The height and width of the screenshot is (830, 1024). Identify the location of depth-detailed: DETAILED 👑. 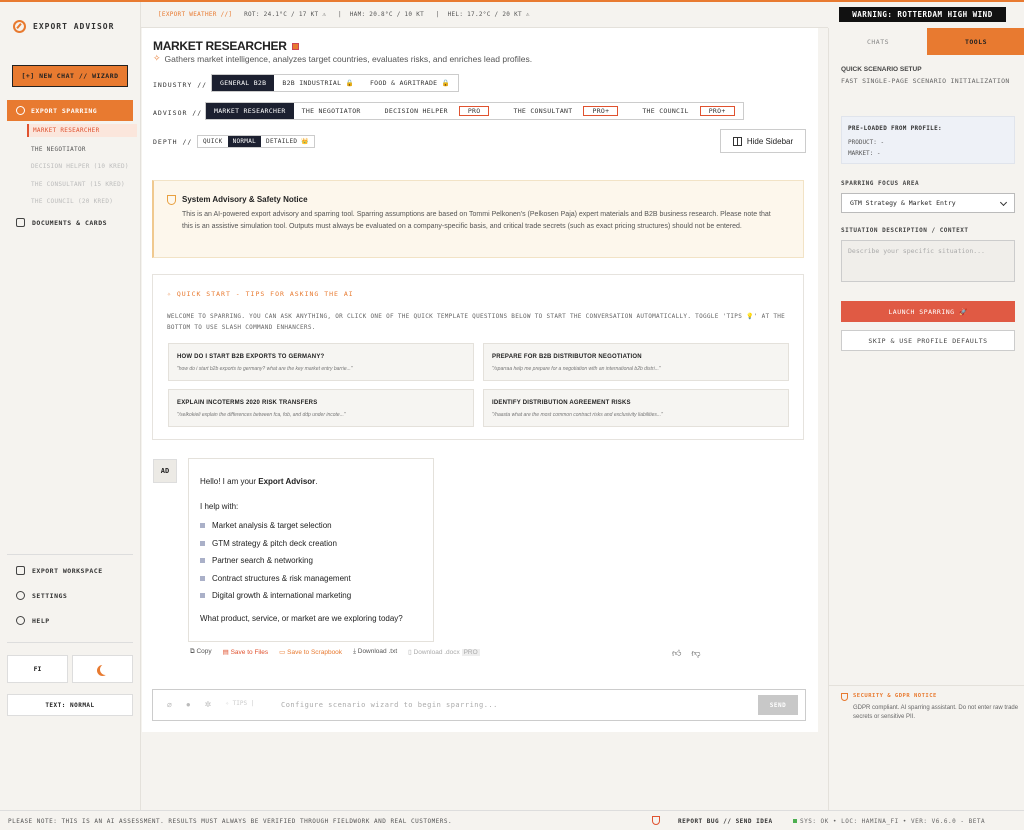
(287, 141).